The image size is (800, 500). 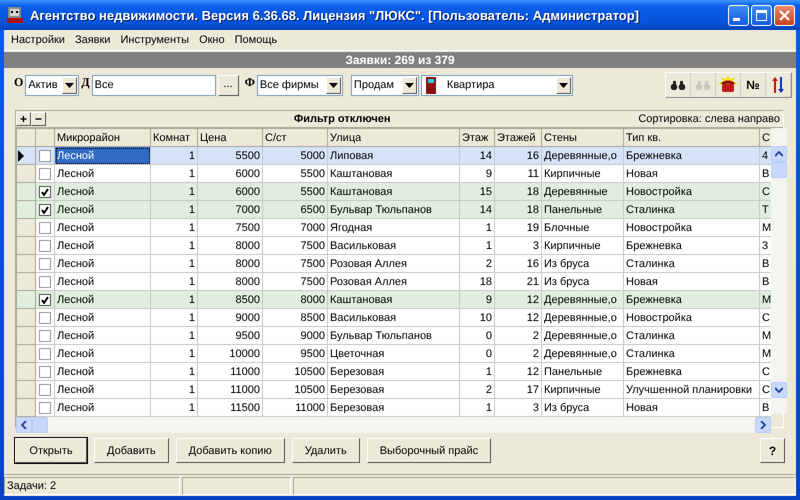 What do you see at coordinates (394, 263) in the screenshot?
I see `table-cell: Розовая Аллея` at bounding box center [394, 263].